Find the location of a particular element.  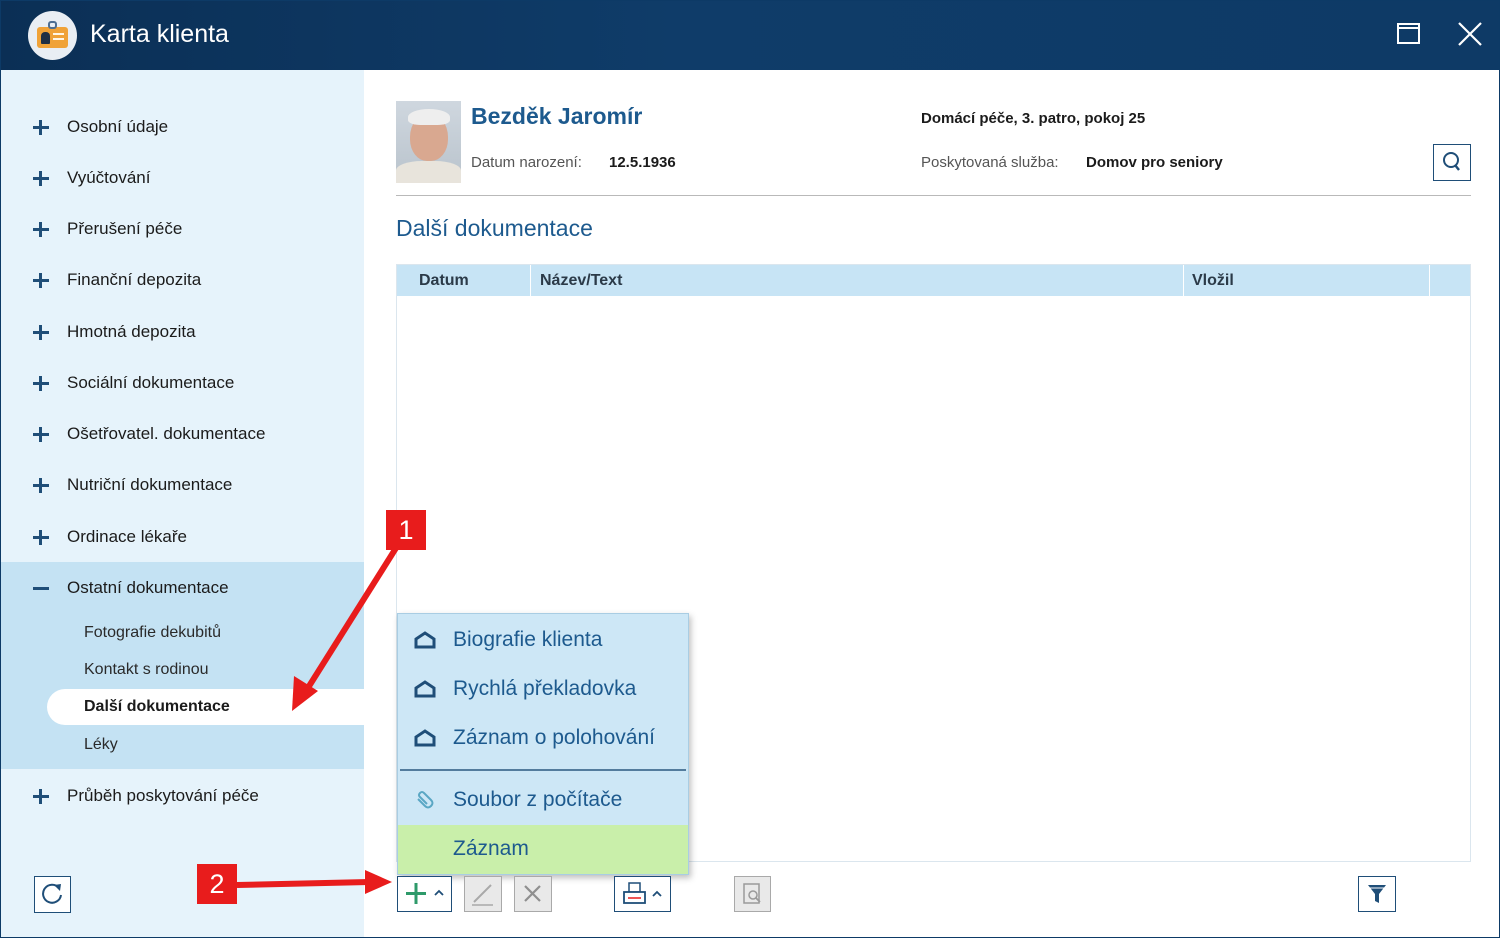

paperclip-icon is located at coordinates (425, 800).